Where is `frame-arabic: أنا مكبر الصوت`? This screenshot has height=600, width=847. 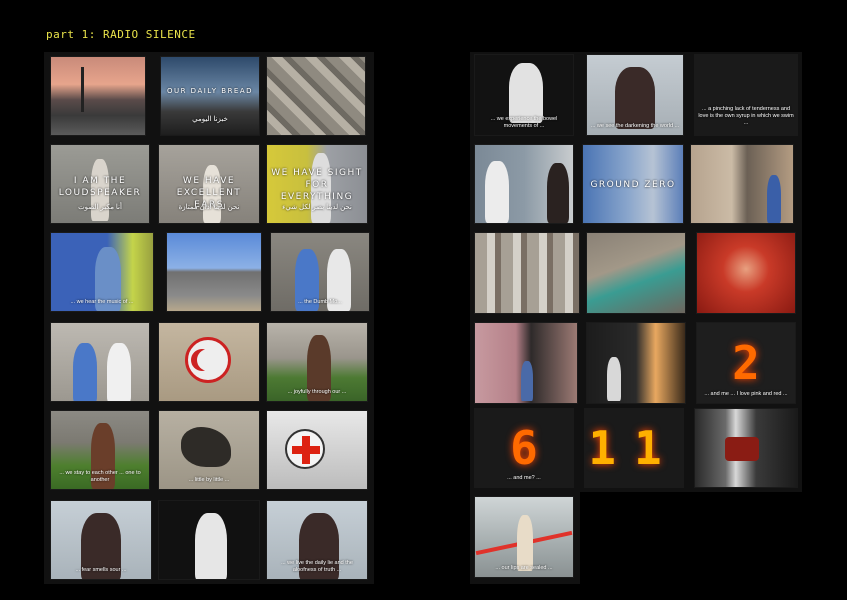
frame-arabic: أنا مكبر الصوت is located at coordinates (100, 207).